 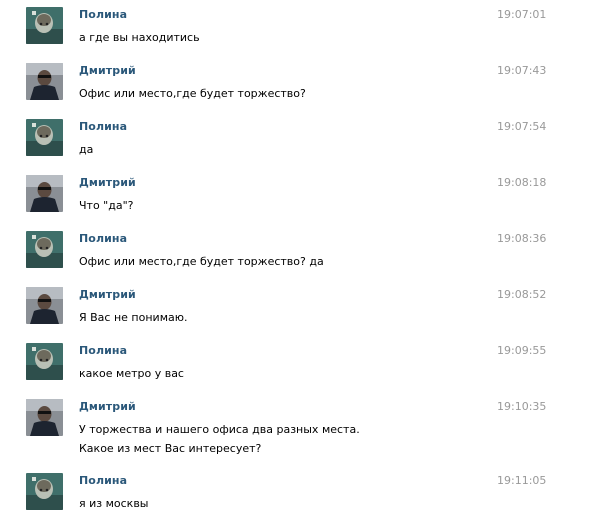 What do you see at coordinates (170, 448) in the screenshot?
I see `message-line: Какое из мест Вас интересует?` at bounding box center [170, 448].